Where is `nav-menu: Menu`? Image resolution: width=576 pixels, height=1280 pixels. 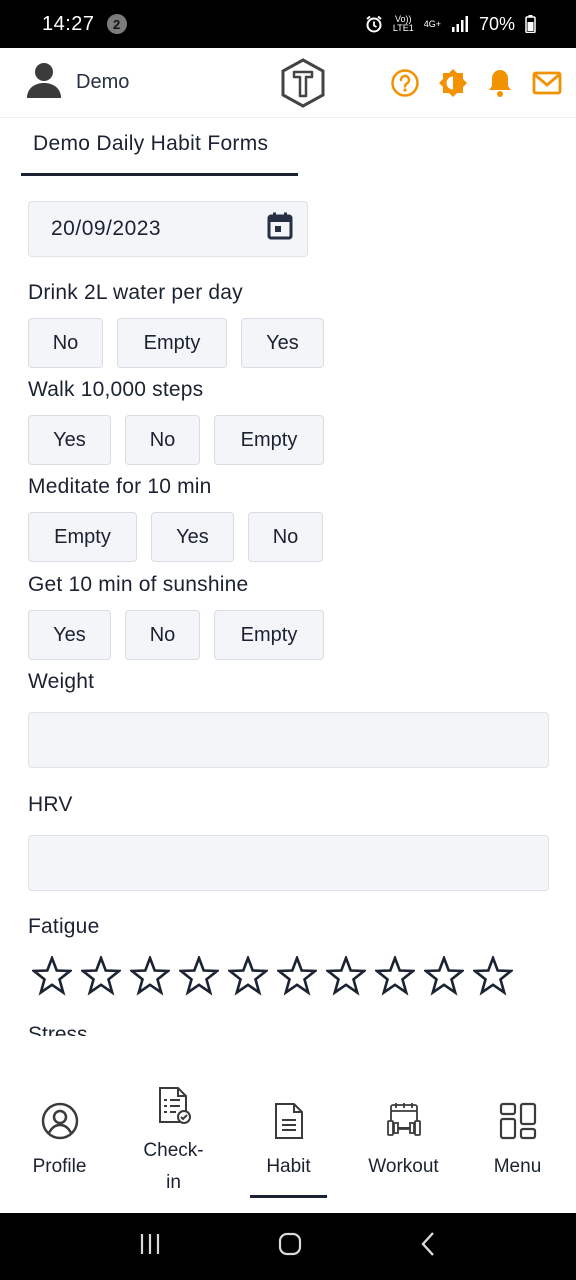 nav-menu: Menu is located at coordinates (517, 1124).